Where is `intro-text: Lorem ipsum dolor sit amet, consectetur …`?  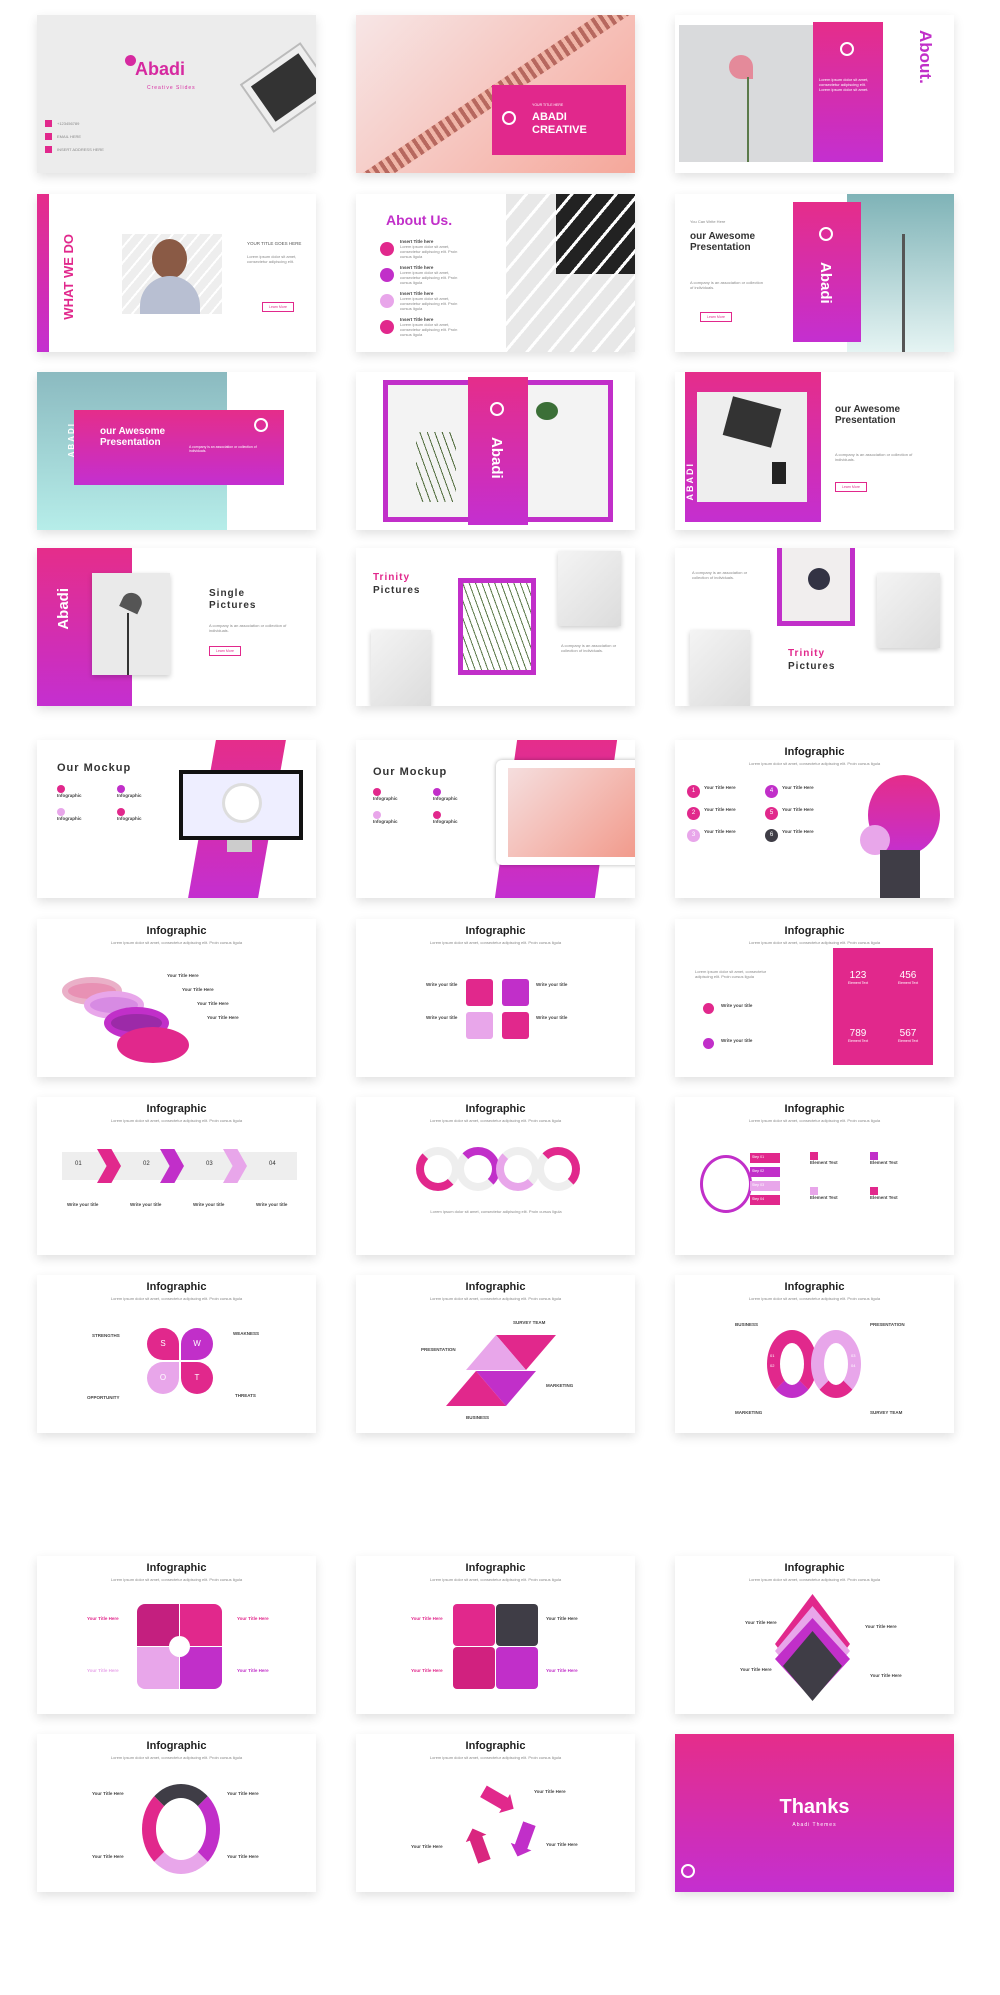 intro-text: Lorem ipsum dolor sit amet, consectetur … is located at coordinates (731, 974).